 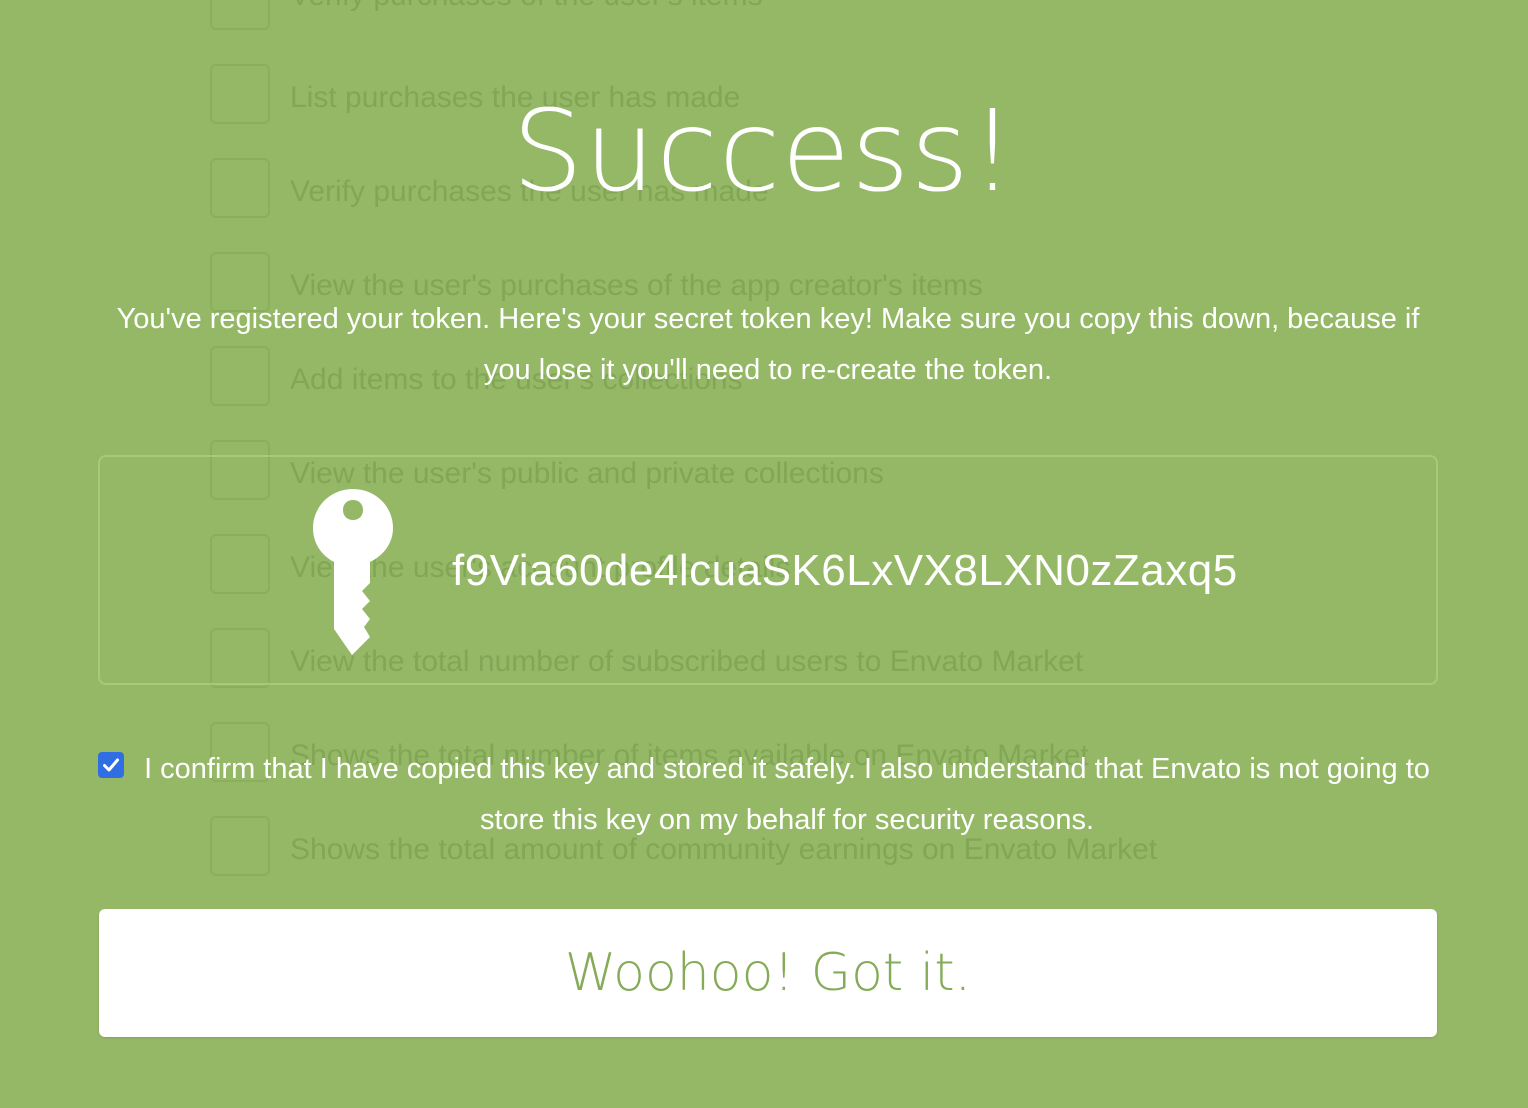 What do you see at coordinates (760, 17) in the screenshot?
I see `background-permission-row: Verify purchases of the user's items` at bounding box center [760, 17].